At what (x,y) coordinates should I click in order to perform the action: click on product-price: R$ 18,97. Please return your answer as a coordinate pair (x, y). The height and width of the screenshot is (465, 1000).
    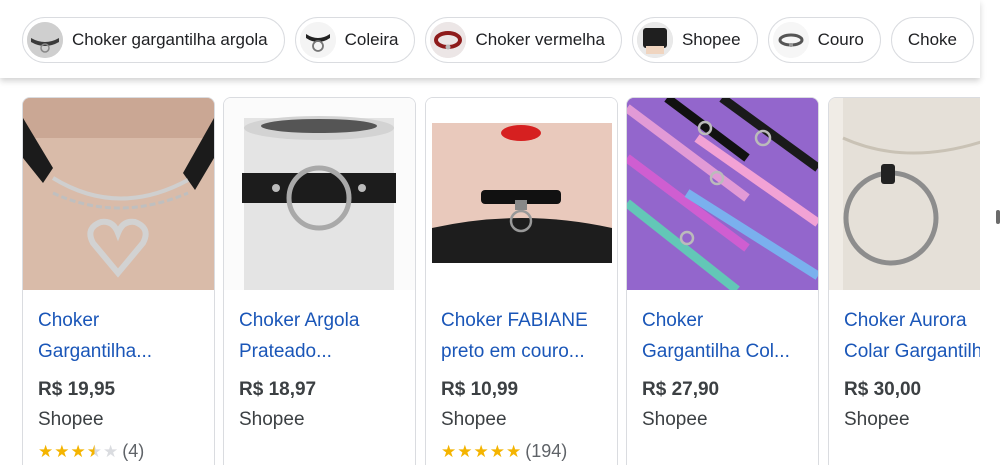
    Looking at the image, I should click on (278, 389).